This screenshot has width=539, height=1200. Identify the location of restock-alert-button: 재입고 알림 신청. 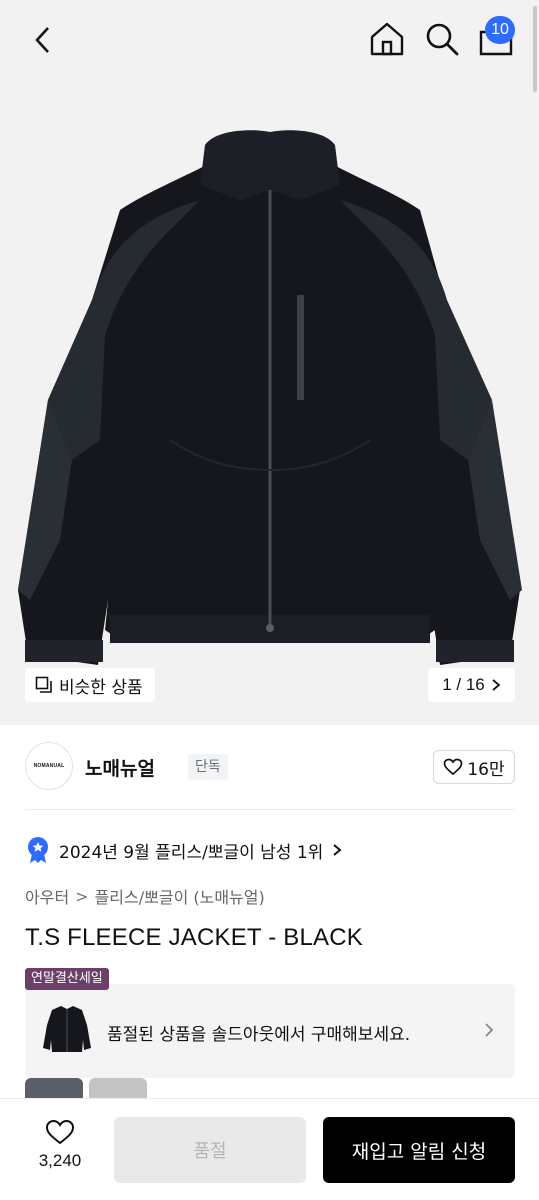
(419, 1150).